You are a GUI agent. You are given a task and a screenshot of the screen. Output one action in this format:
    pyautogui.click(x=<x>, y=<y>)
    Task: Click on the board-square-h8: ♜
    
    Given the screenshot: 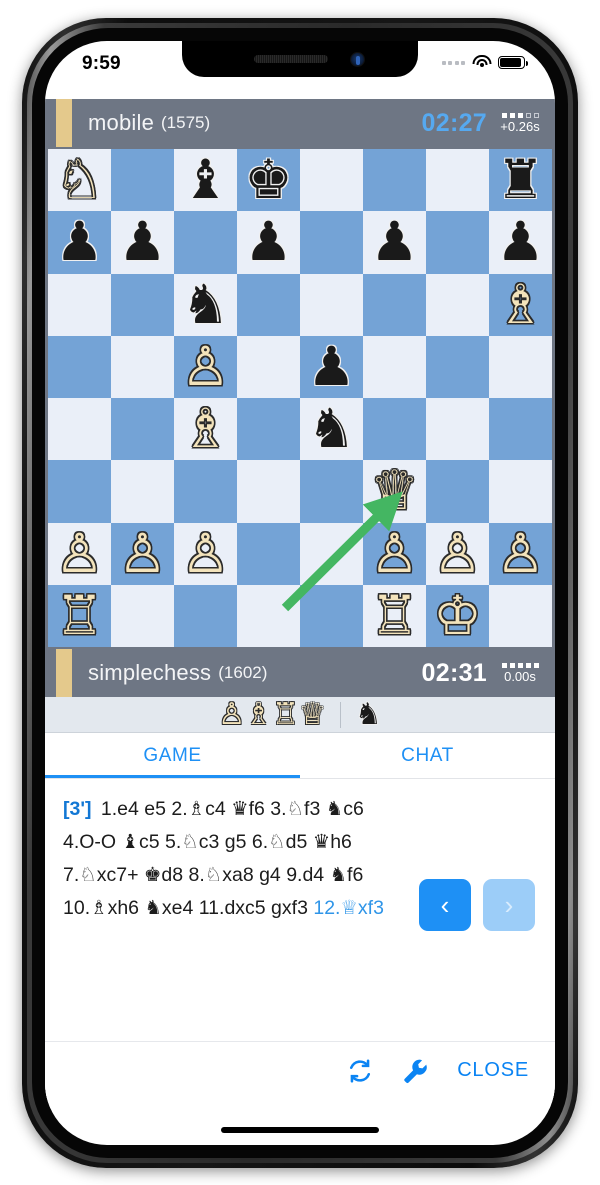 What is the action you would take?
    pyautogui.click(x=520, y=180)
    